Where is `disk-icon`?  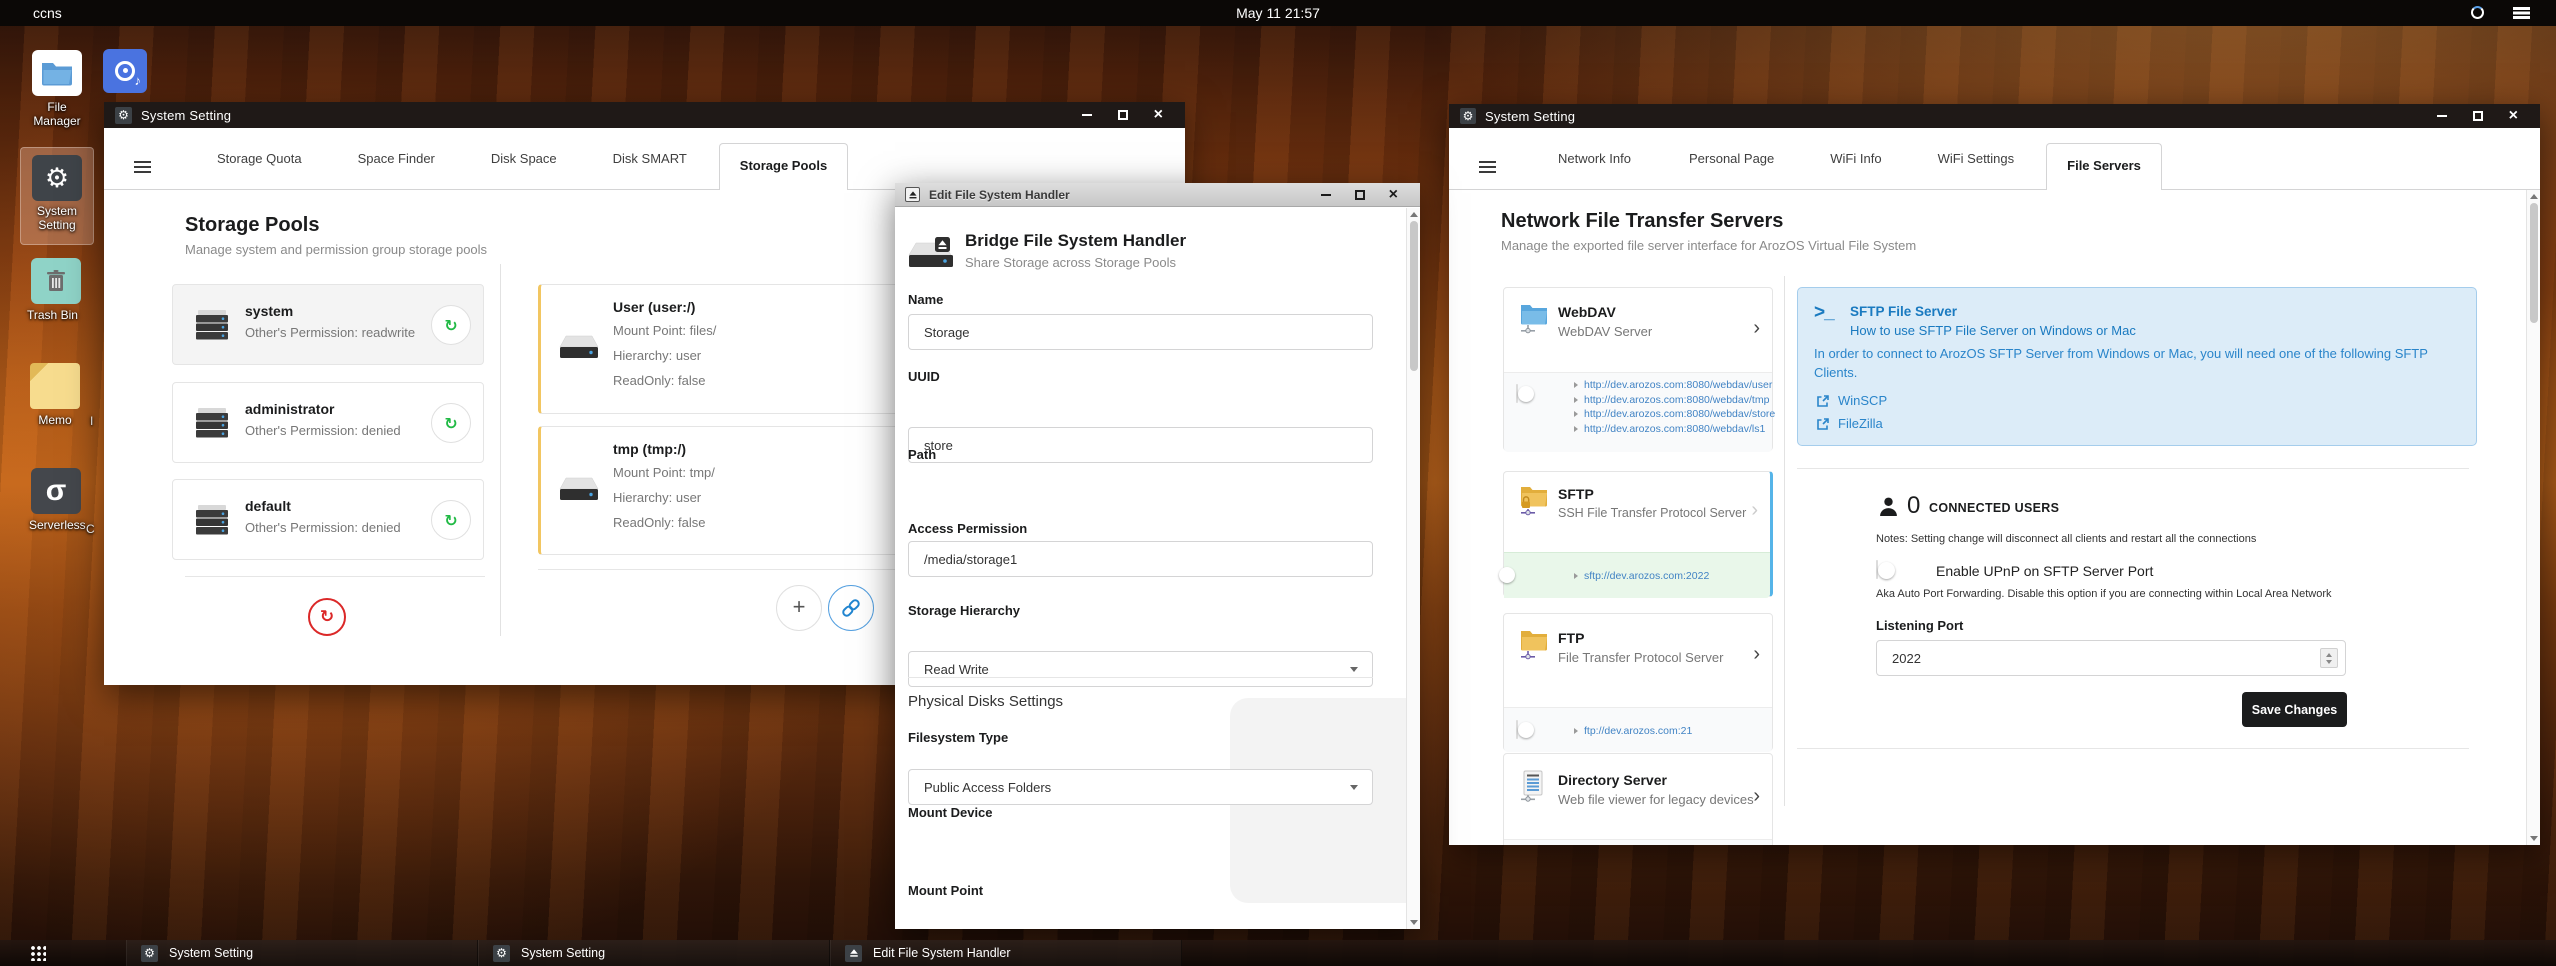
disk-icon is located at coordinates (579, 346).